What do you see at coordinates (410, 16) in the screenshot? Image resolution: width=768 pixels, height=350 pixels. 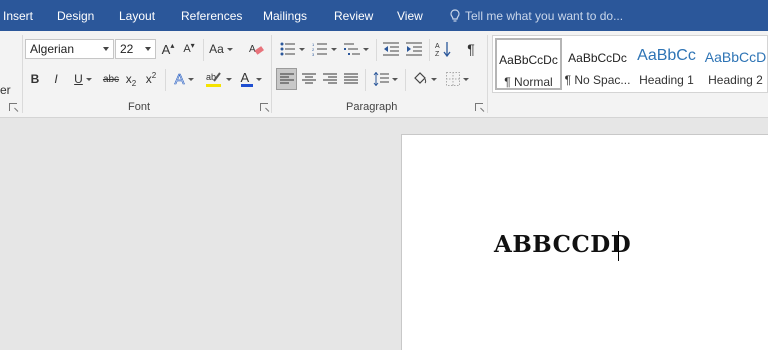 I see `tab-view: View` at bounding box center [410, 16].